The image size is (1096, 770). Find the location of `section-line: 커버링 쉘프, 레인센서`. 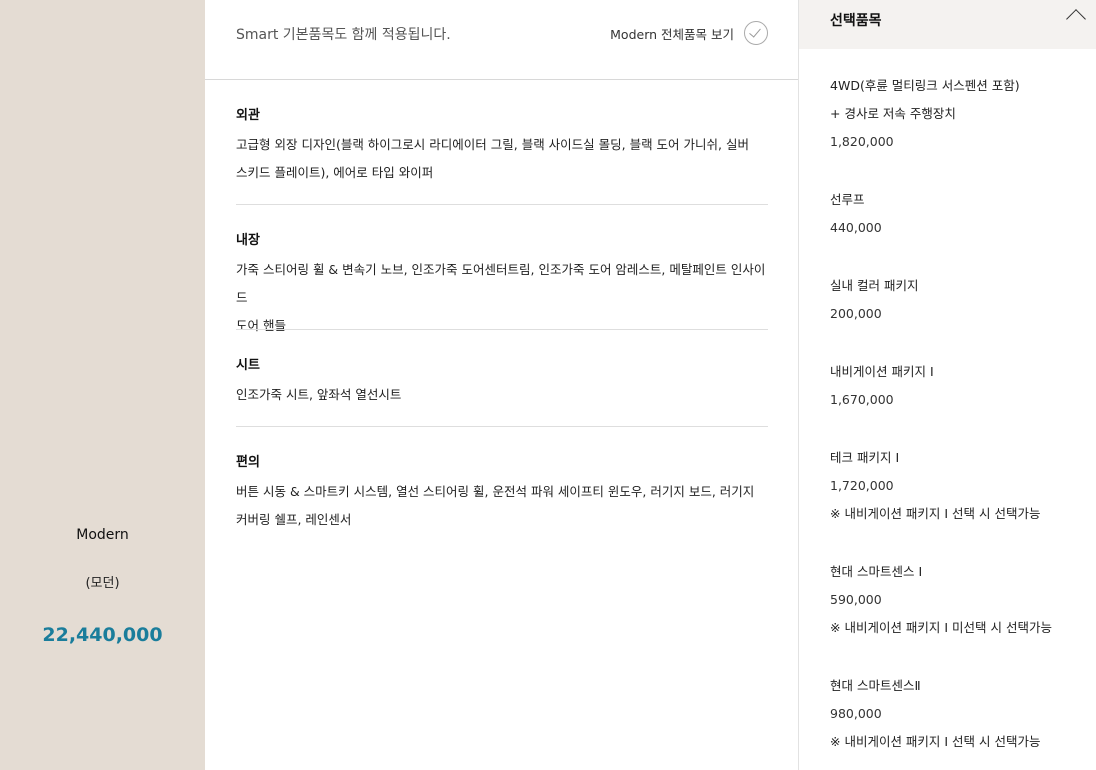

section-line: 커버링 쉘프, 레인센서 is located at coordinates (294, 519).